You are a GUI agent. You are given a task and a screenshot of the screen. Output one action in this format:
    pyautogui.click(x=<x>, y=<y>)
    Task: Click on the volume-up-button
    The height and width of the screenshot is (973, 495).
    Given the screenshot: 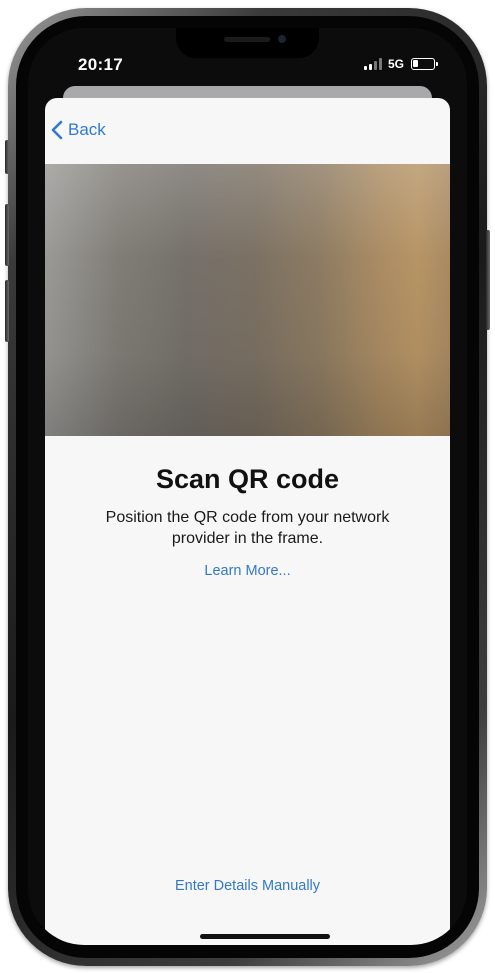 What is the action you would take?
    pyautogui.click(x=7, y=235)
    